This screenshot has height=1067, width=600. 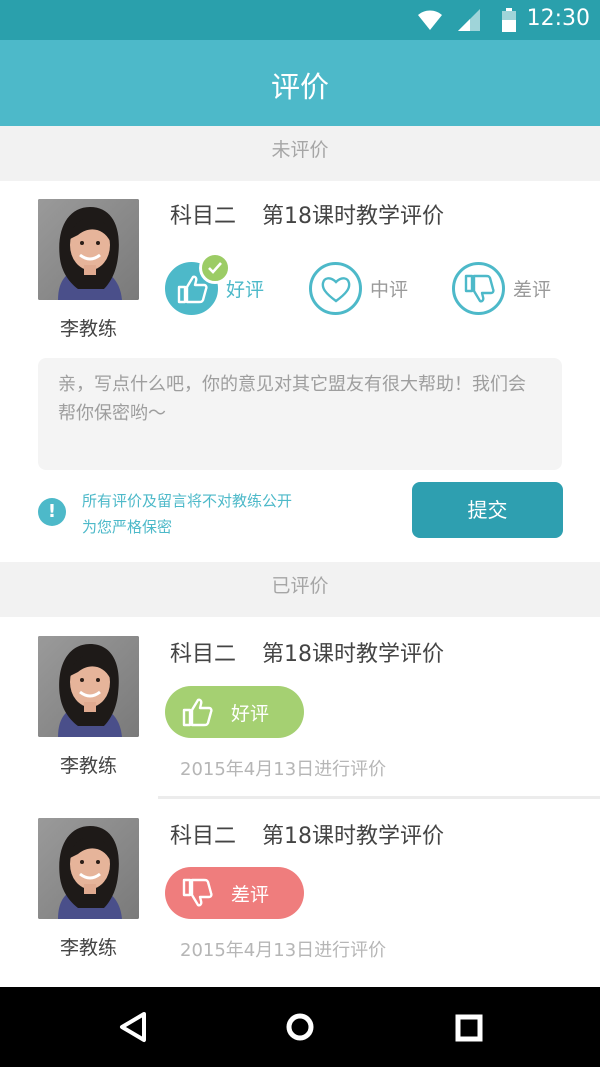 I want to click on rating-option-neutral: 中评, so click(x=358, y=288).